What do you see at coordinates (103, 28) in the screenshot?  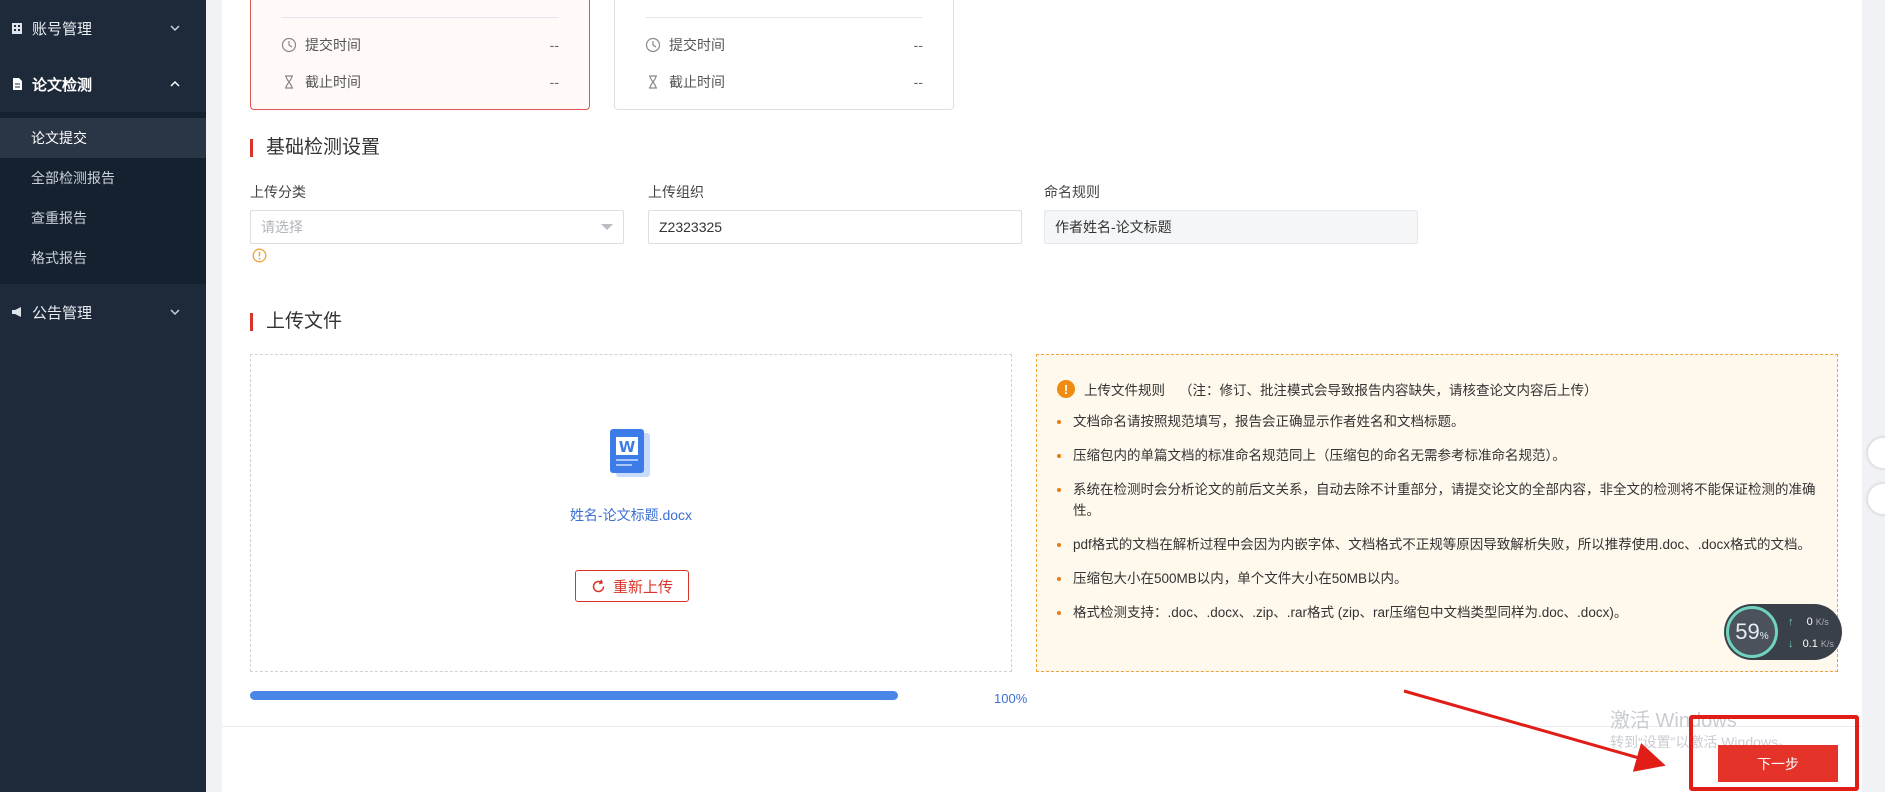 I see `sidebar-group-account: 账号管理` at bounding box center [103, 28].